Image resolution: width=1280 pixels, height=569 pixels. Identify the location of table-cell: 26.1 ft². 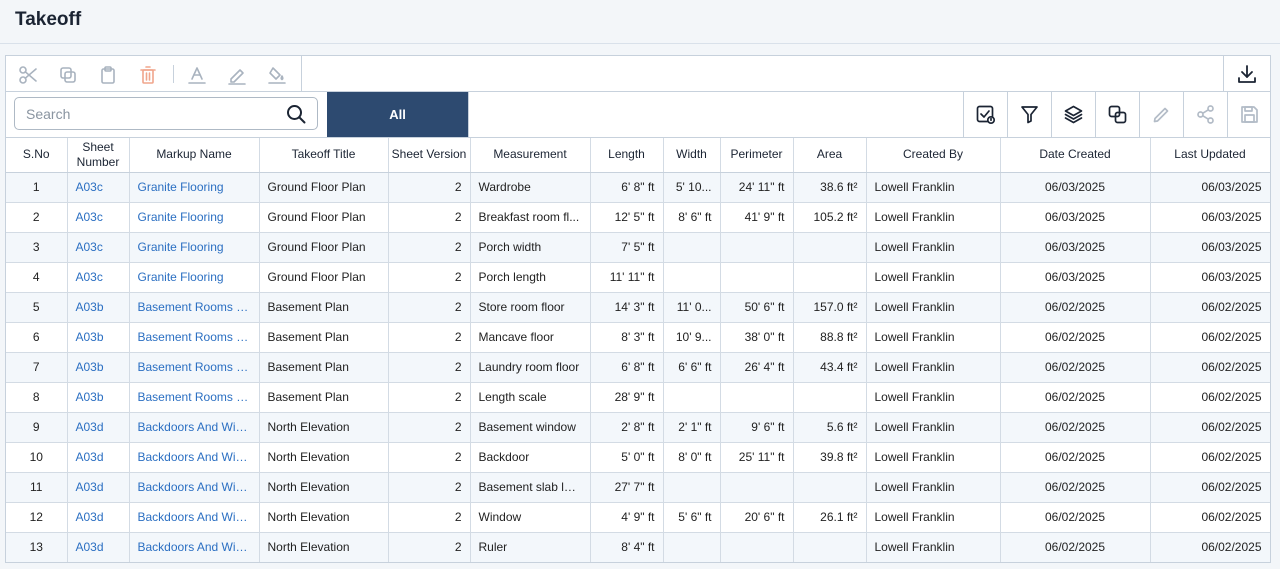
(830, 517).